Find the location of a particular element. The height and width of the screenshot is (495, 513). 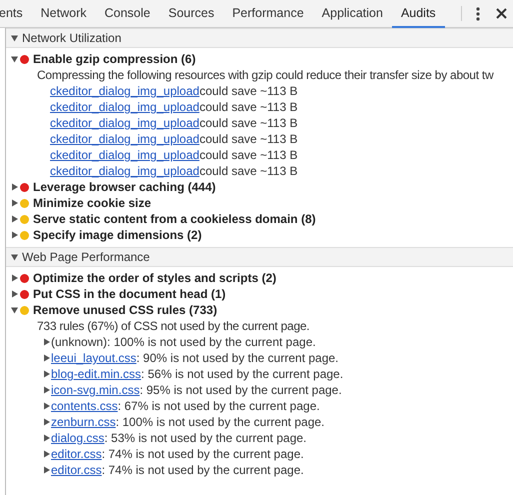

tab: Console is located at coordinates (127, 14).